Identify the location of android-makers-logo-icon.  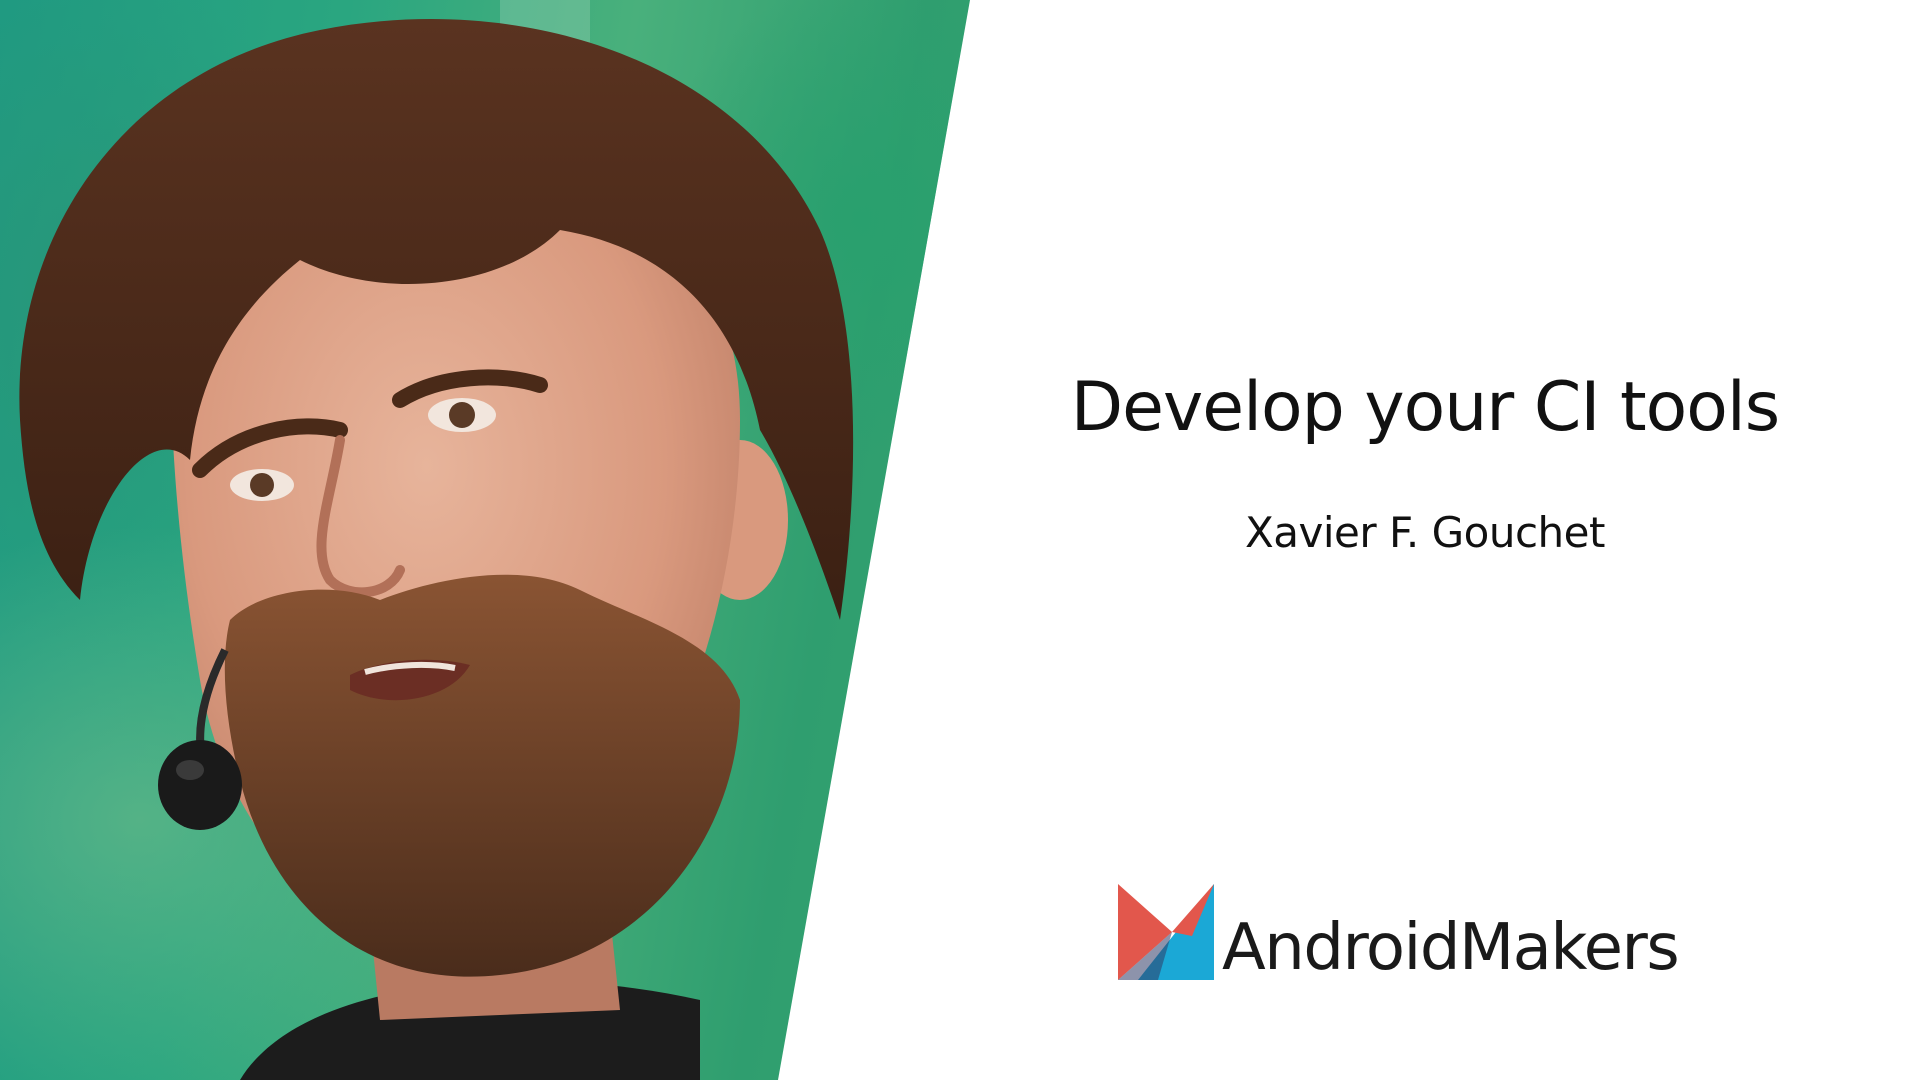
(1166, 932).